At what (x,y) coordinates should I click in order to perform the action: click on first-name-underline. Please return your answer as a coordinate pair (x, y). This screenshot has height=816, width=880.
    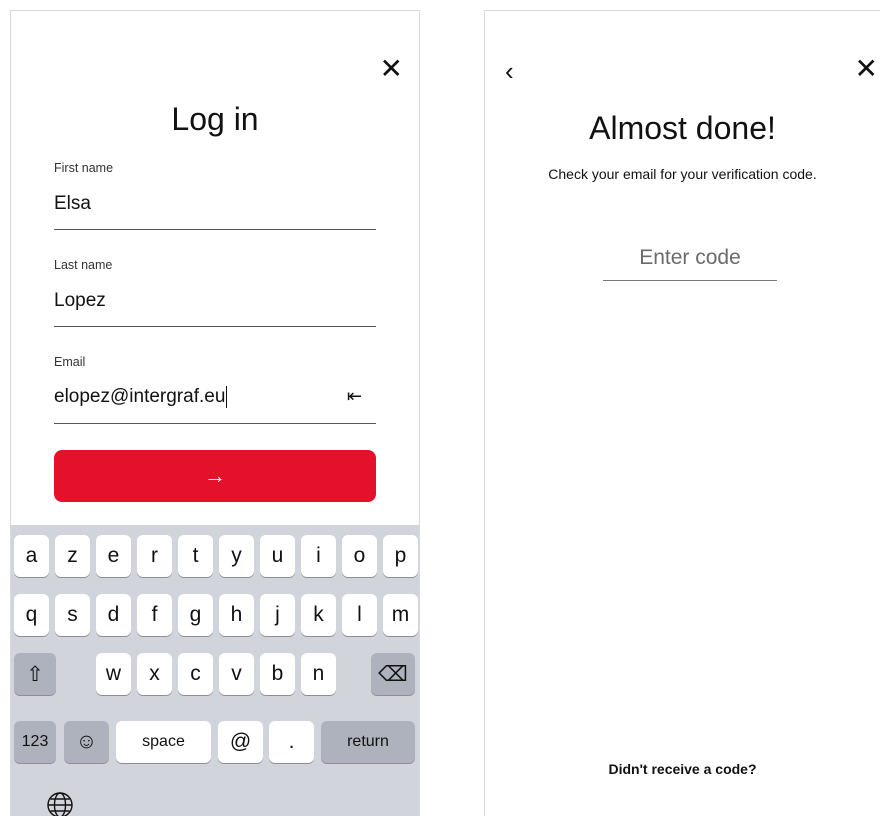
    Looking at the image, I should click on (215, 229).